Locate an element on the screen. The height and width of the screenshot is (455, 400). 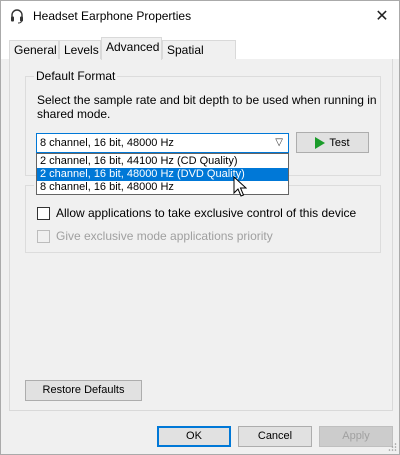
close-button: ✕ is located at coordinates (382, 16).